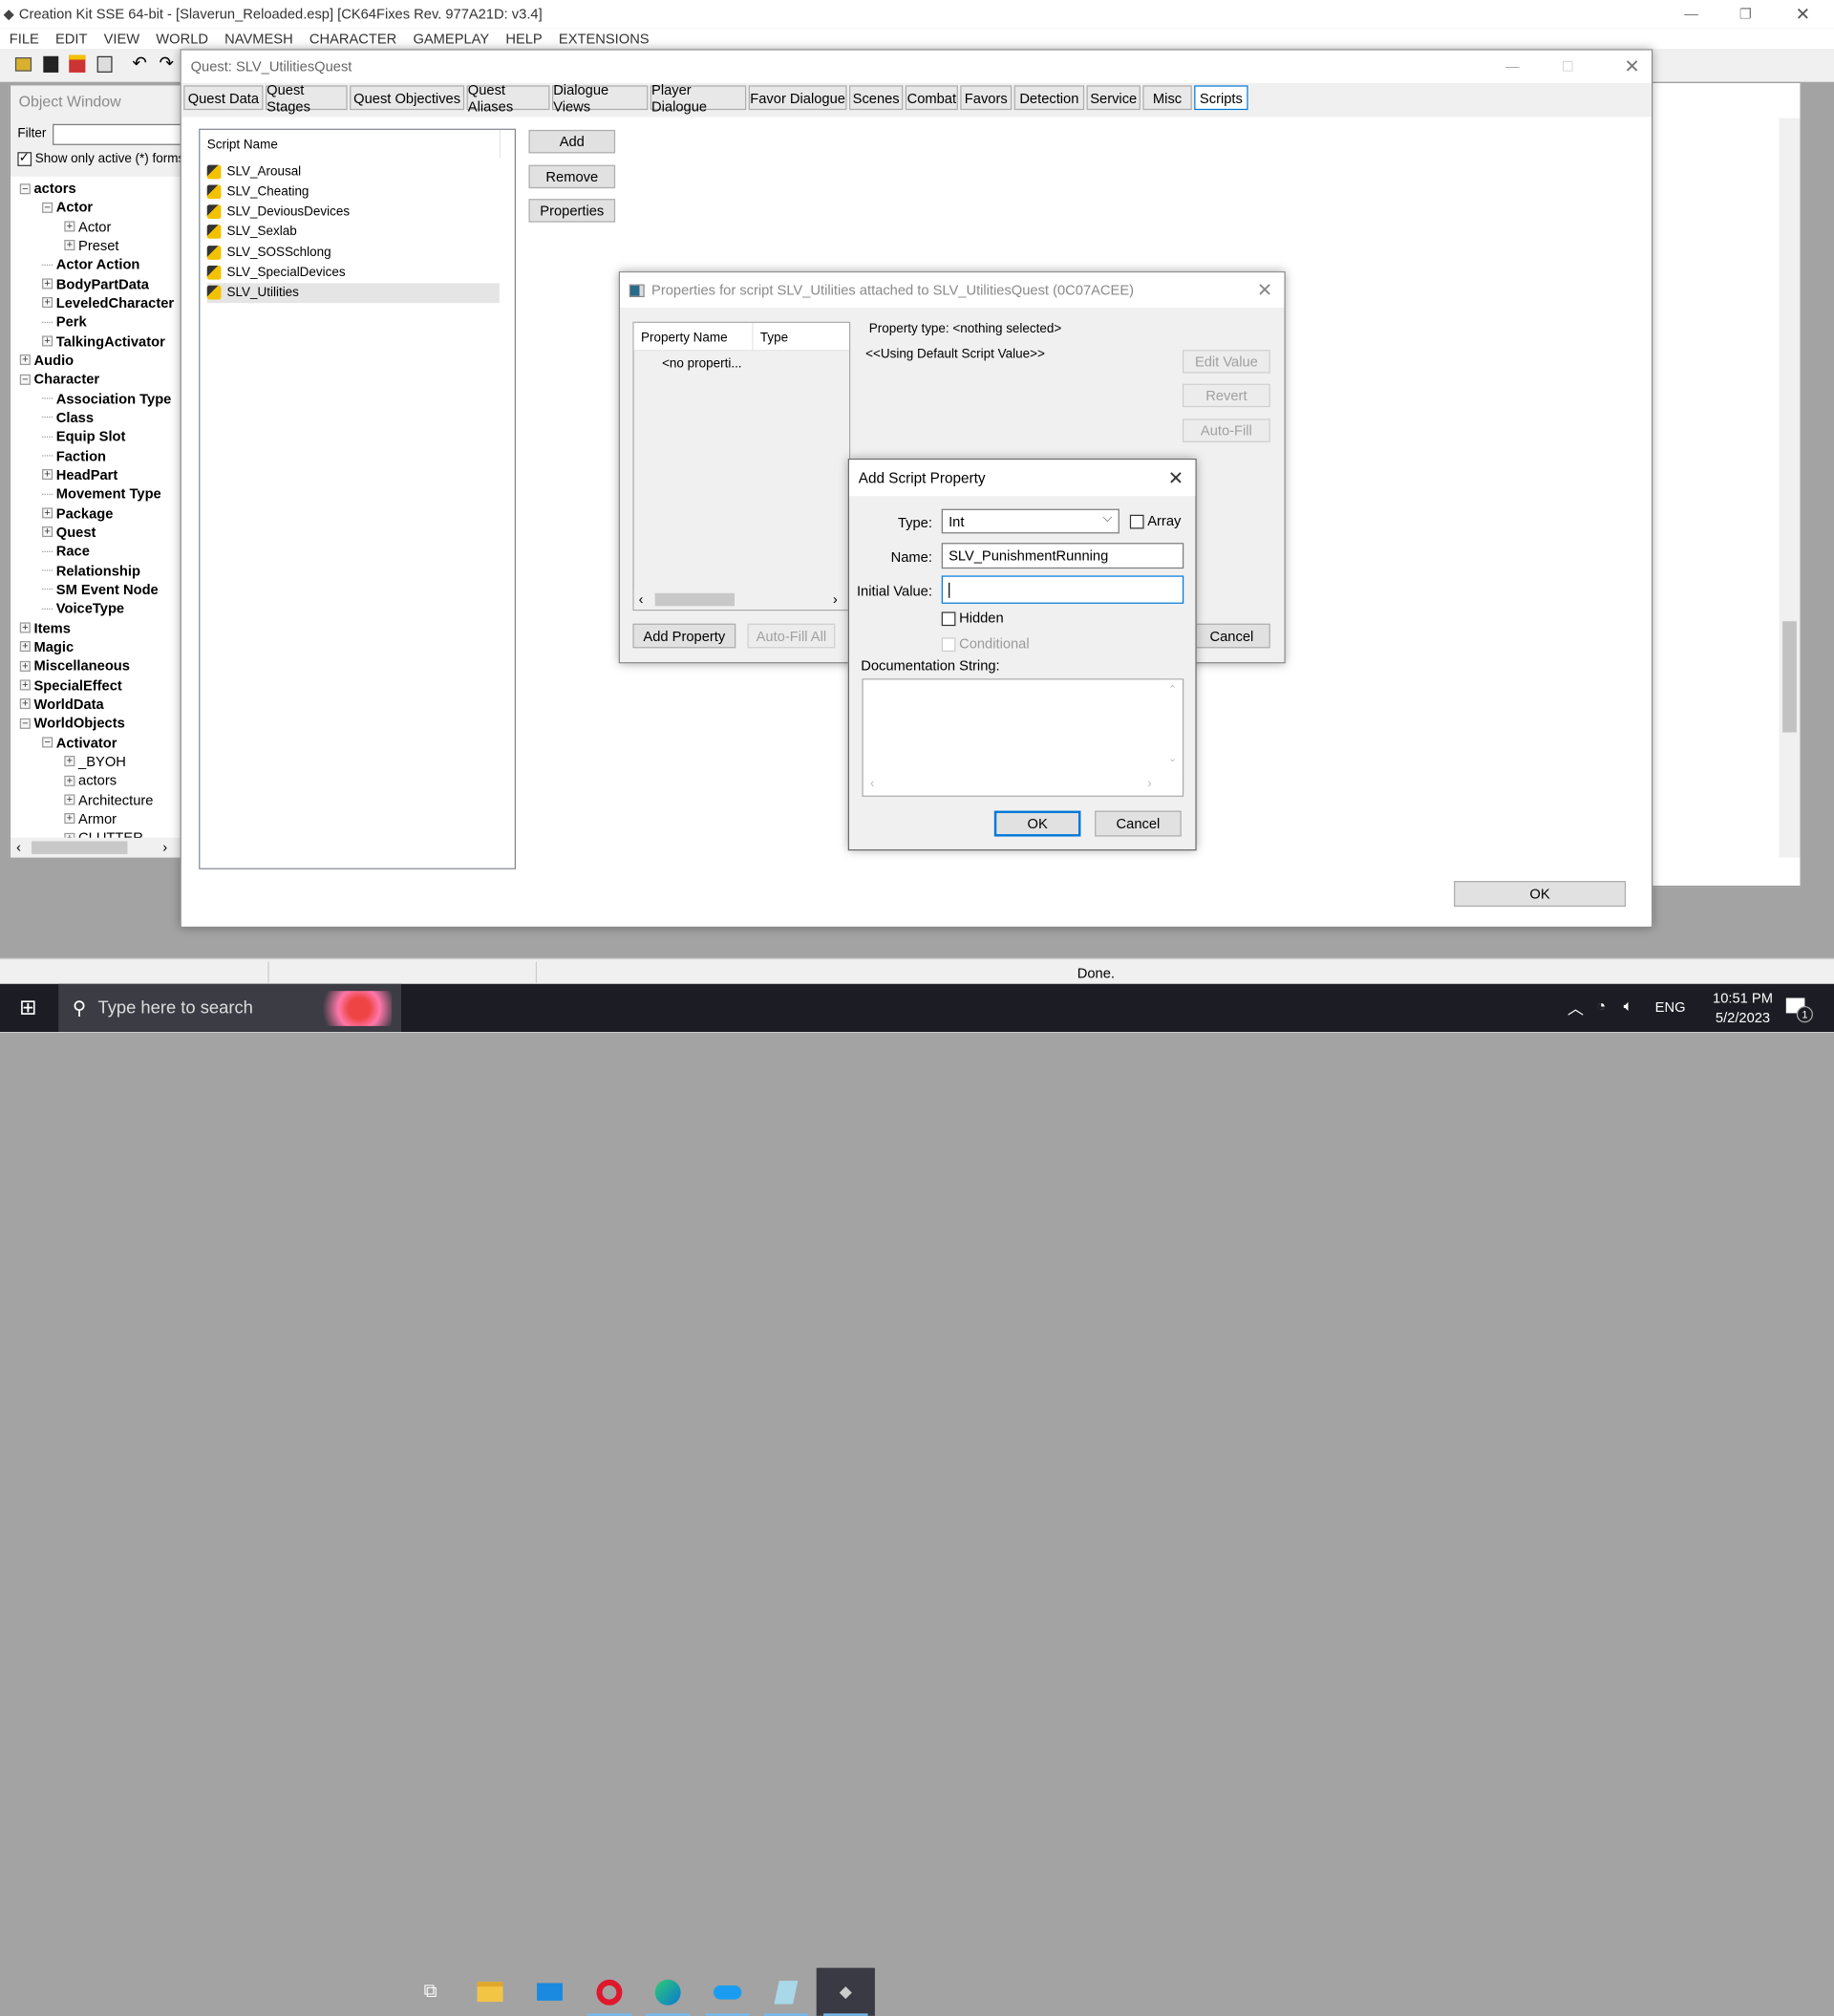 The width and height of the screenshot is (1834, 2016). What do you see at coordinates (62, 704) in the screenshot?
I see `tree-item: + WorldData` at bounding box center [62, 704].